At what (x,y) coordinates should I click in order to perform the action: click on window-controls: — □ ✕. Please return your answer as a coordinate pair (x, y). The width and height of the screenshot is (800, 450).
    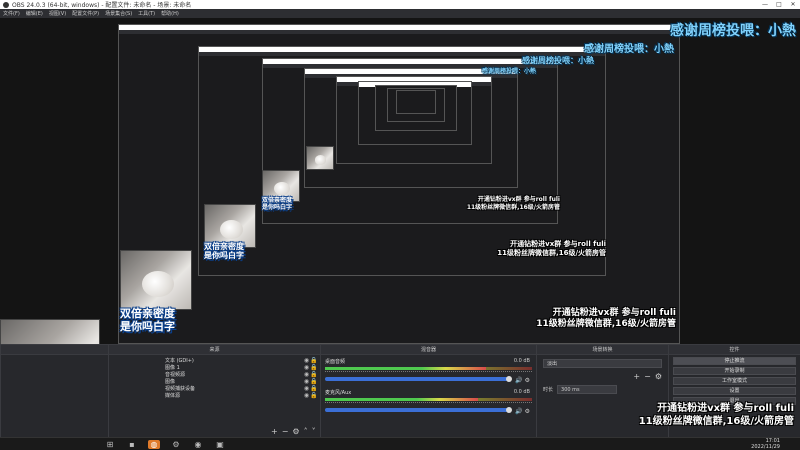
    Looking at the image, I should click on (779, 4).